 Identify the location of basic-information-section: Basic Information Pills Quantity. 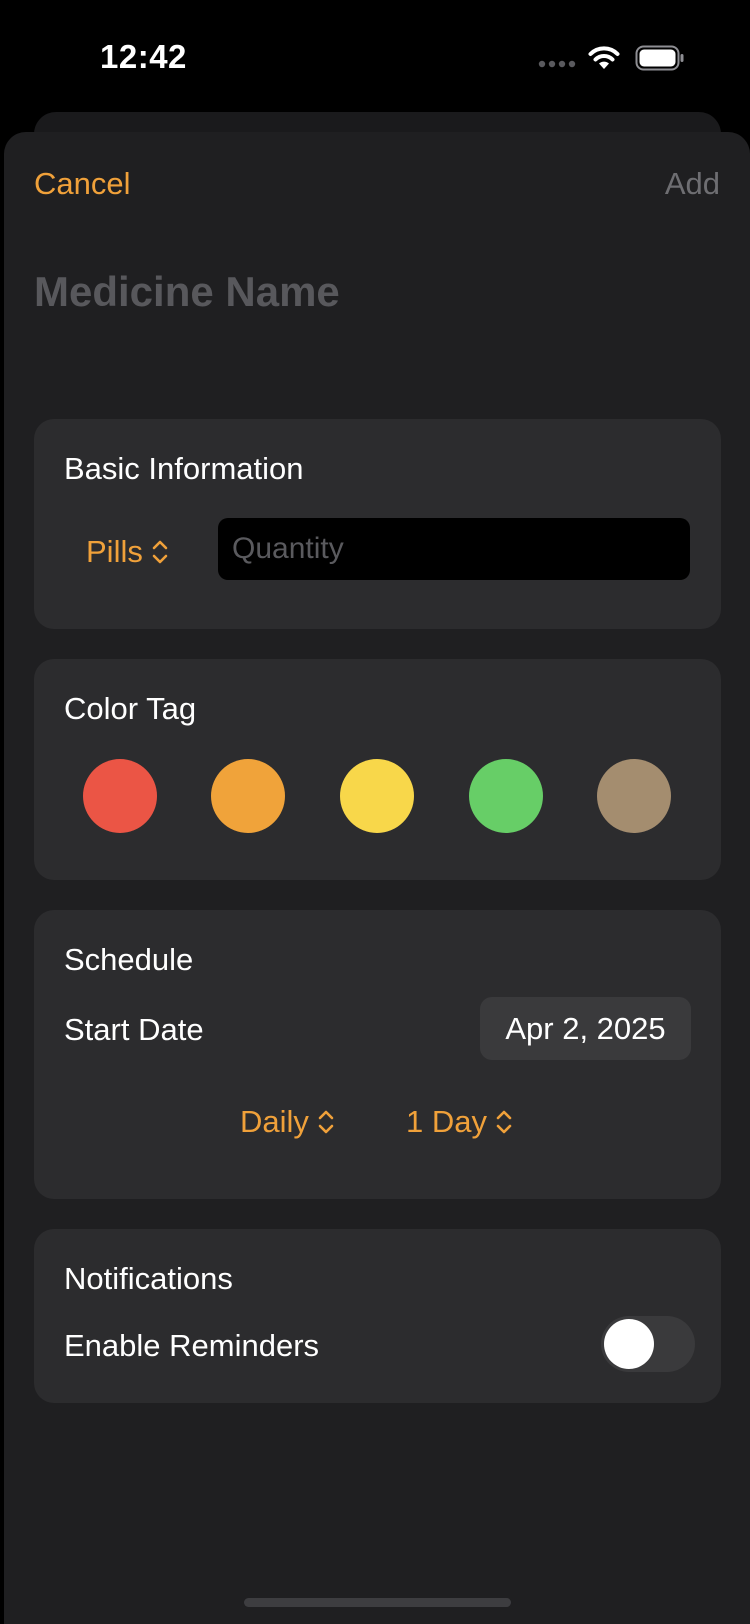
(377, 524).